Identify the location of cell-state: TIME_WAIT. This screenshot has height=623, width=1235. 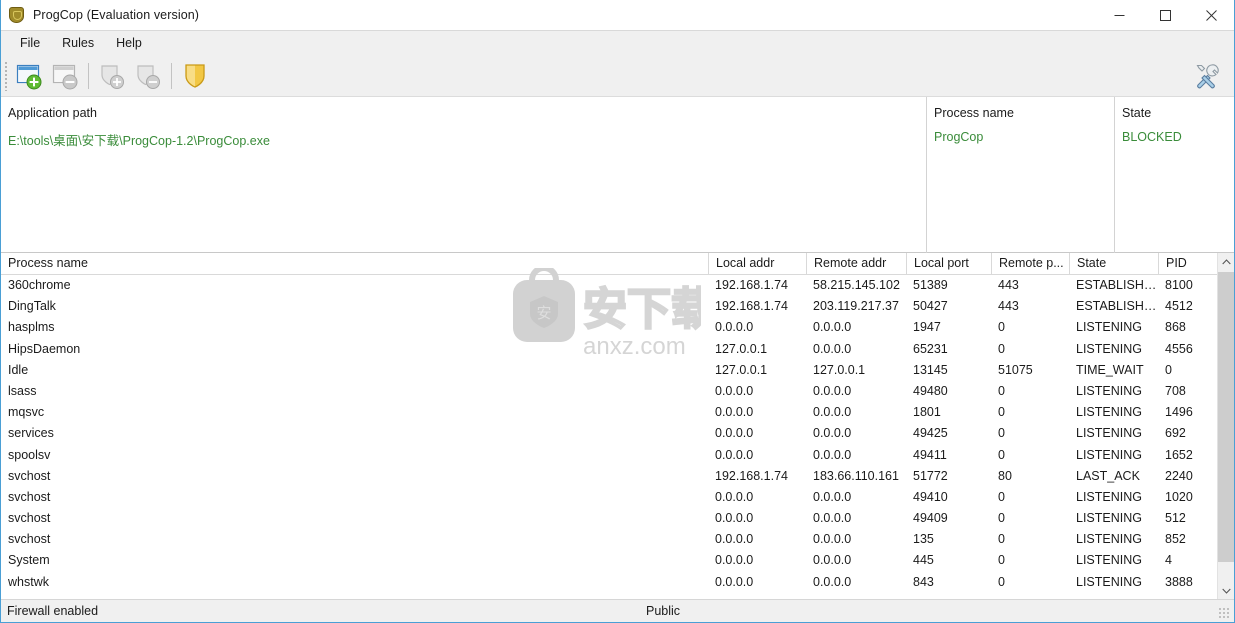
(1110, 369).